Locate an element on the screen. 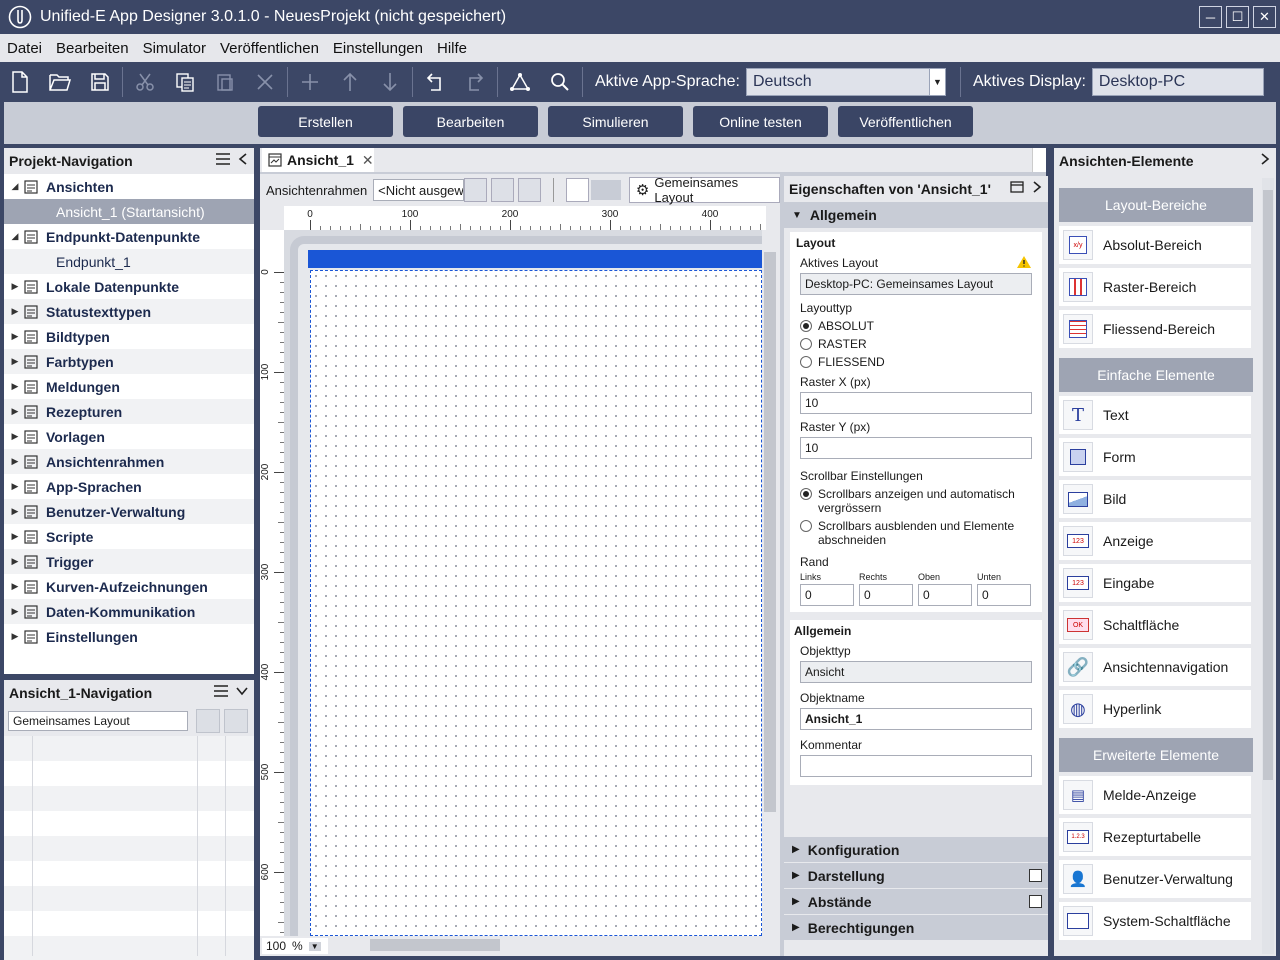 The width and height of the screenshot is (1280, 960). tree-child-item: Endpunkt_1 is located at coordinates (129, 261).